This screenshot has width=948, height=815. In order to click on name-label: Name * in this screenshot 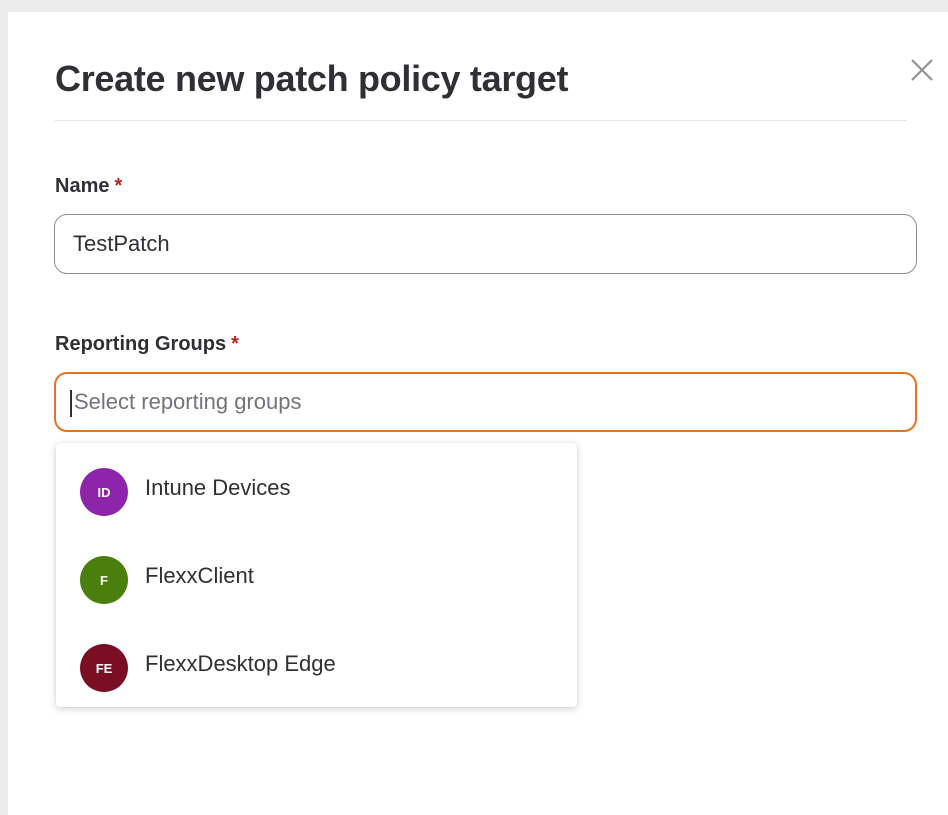, I will do `click(88, 186)`.